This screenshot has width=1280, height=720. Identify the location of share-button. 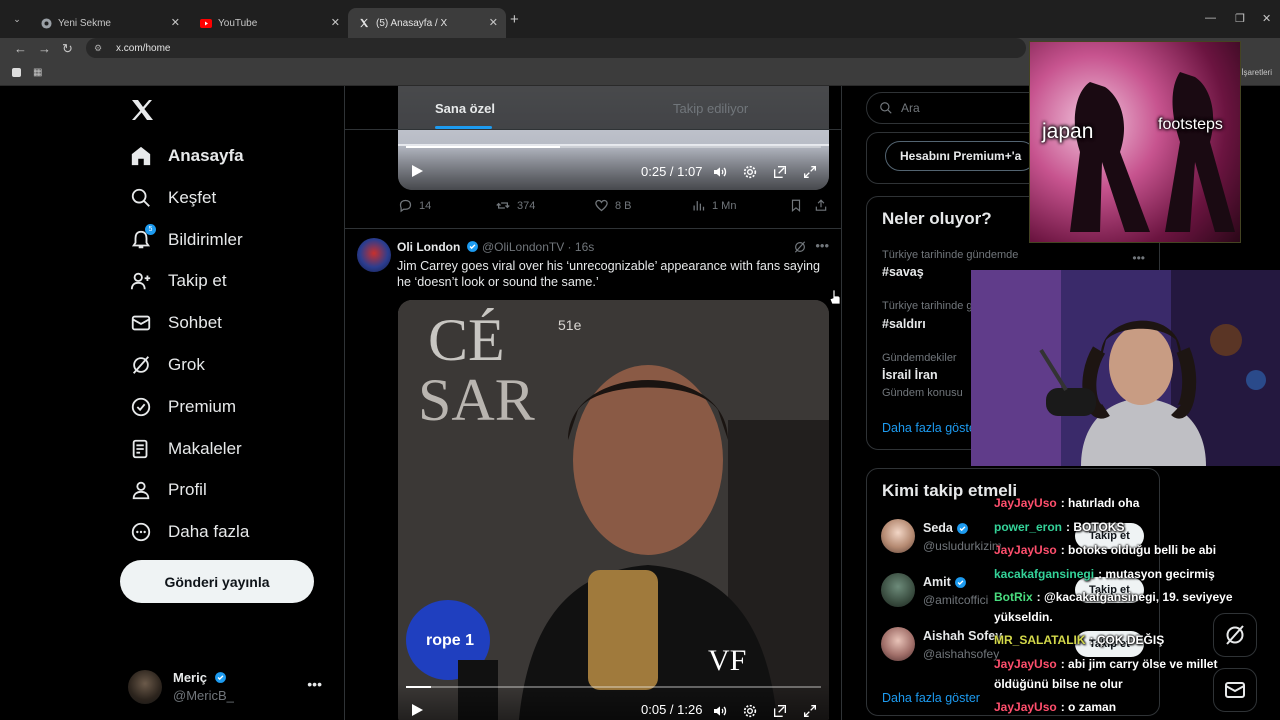
(824, 205).